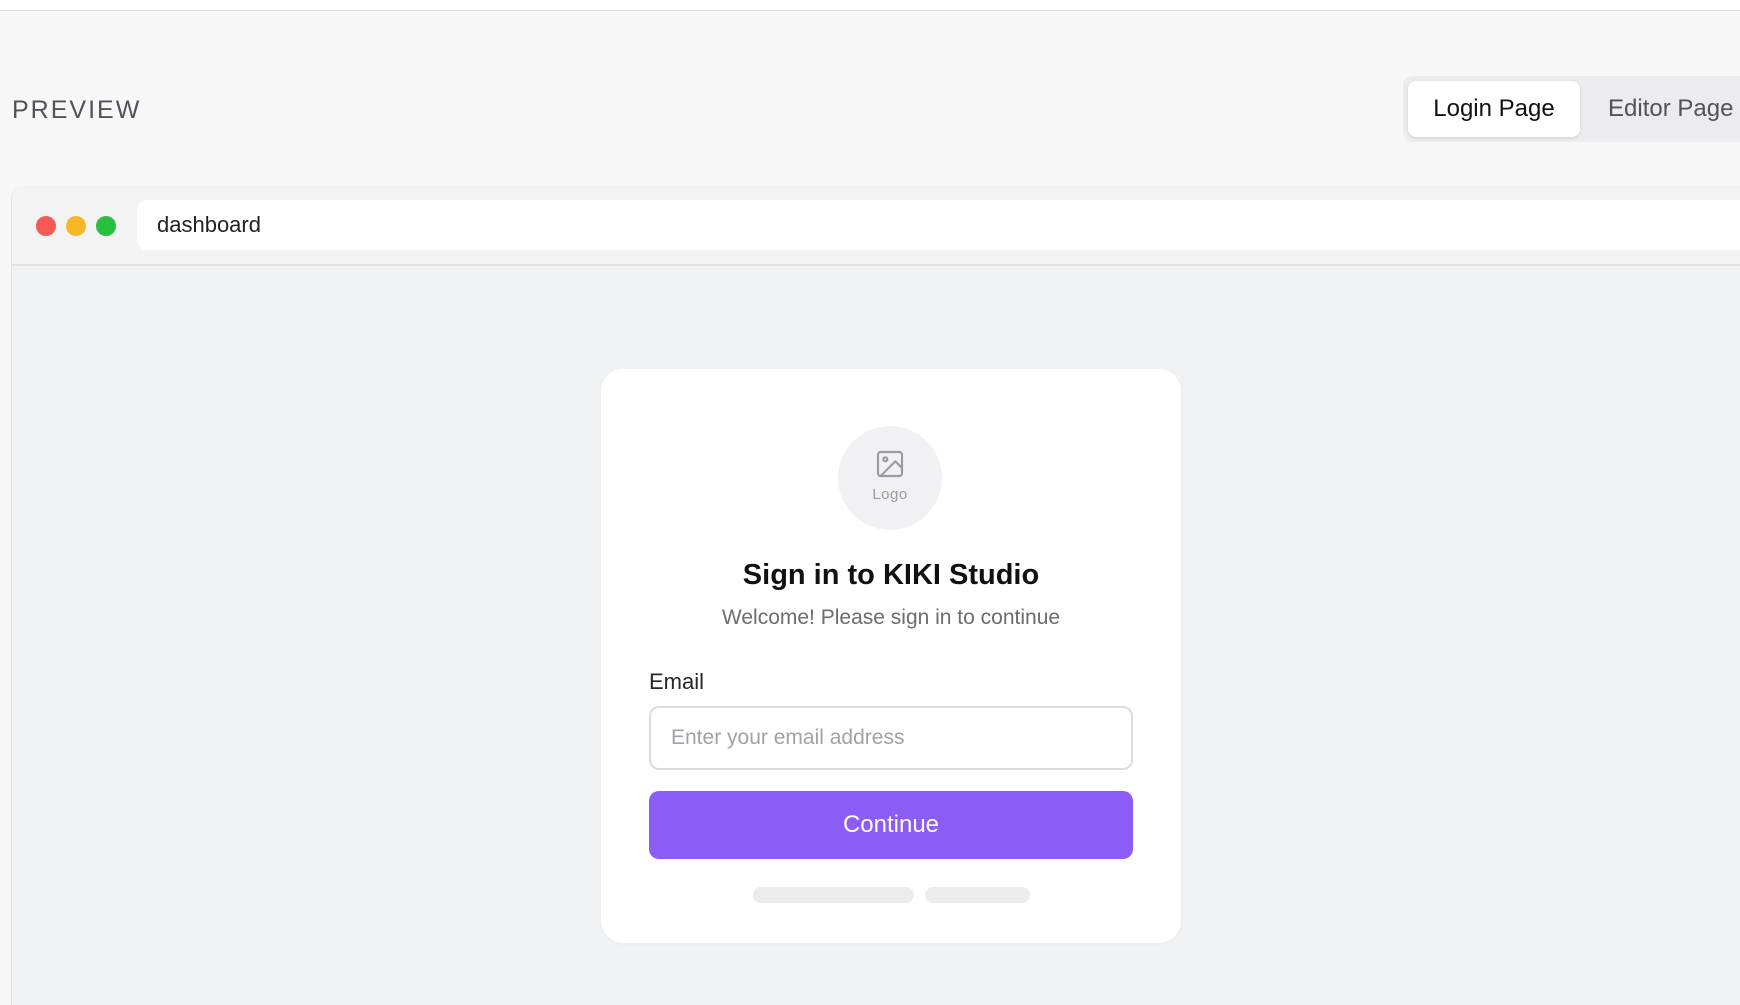  I want to click on preview-label: PREVIEW, so click(77, 110).